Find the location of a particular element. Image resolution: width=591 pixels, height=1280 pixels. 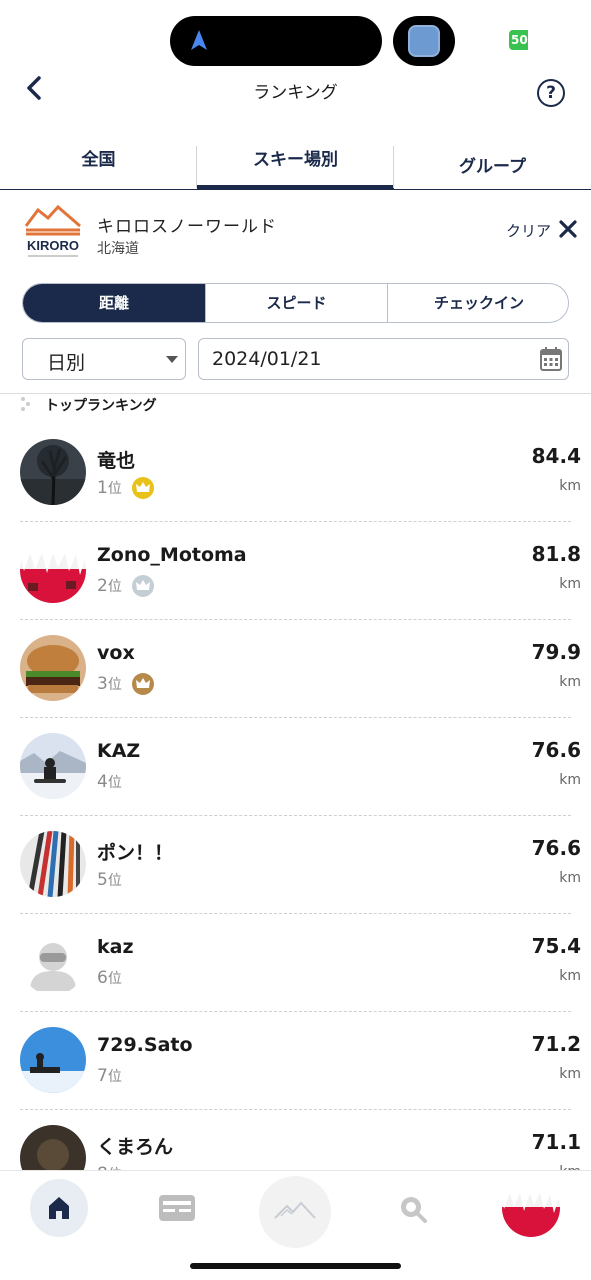

nav-profile-avatar is located at coordinates (531, 1208).